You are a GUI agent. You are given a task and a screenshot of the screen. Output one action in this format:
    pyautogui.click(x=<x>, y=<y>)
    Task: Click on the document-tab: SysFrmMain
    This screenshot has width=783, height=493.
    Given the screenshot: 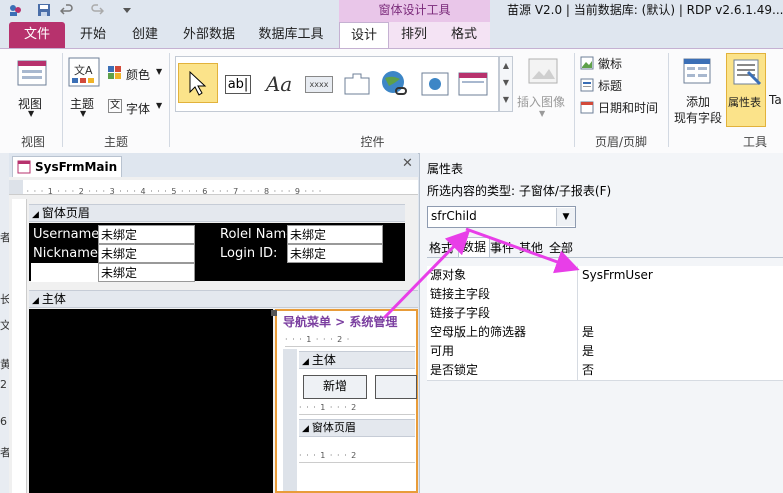 What is the action you would take?
    pyautogui.click(x=67, y=167)
    